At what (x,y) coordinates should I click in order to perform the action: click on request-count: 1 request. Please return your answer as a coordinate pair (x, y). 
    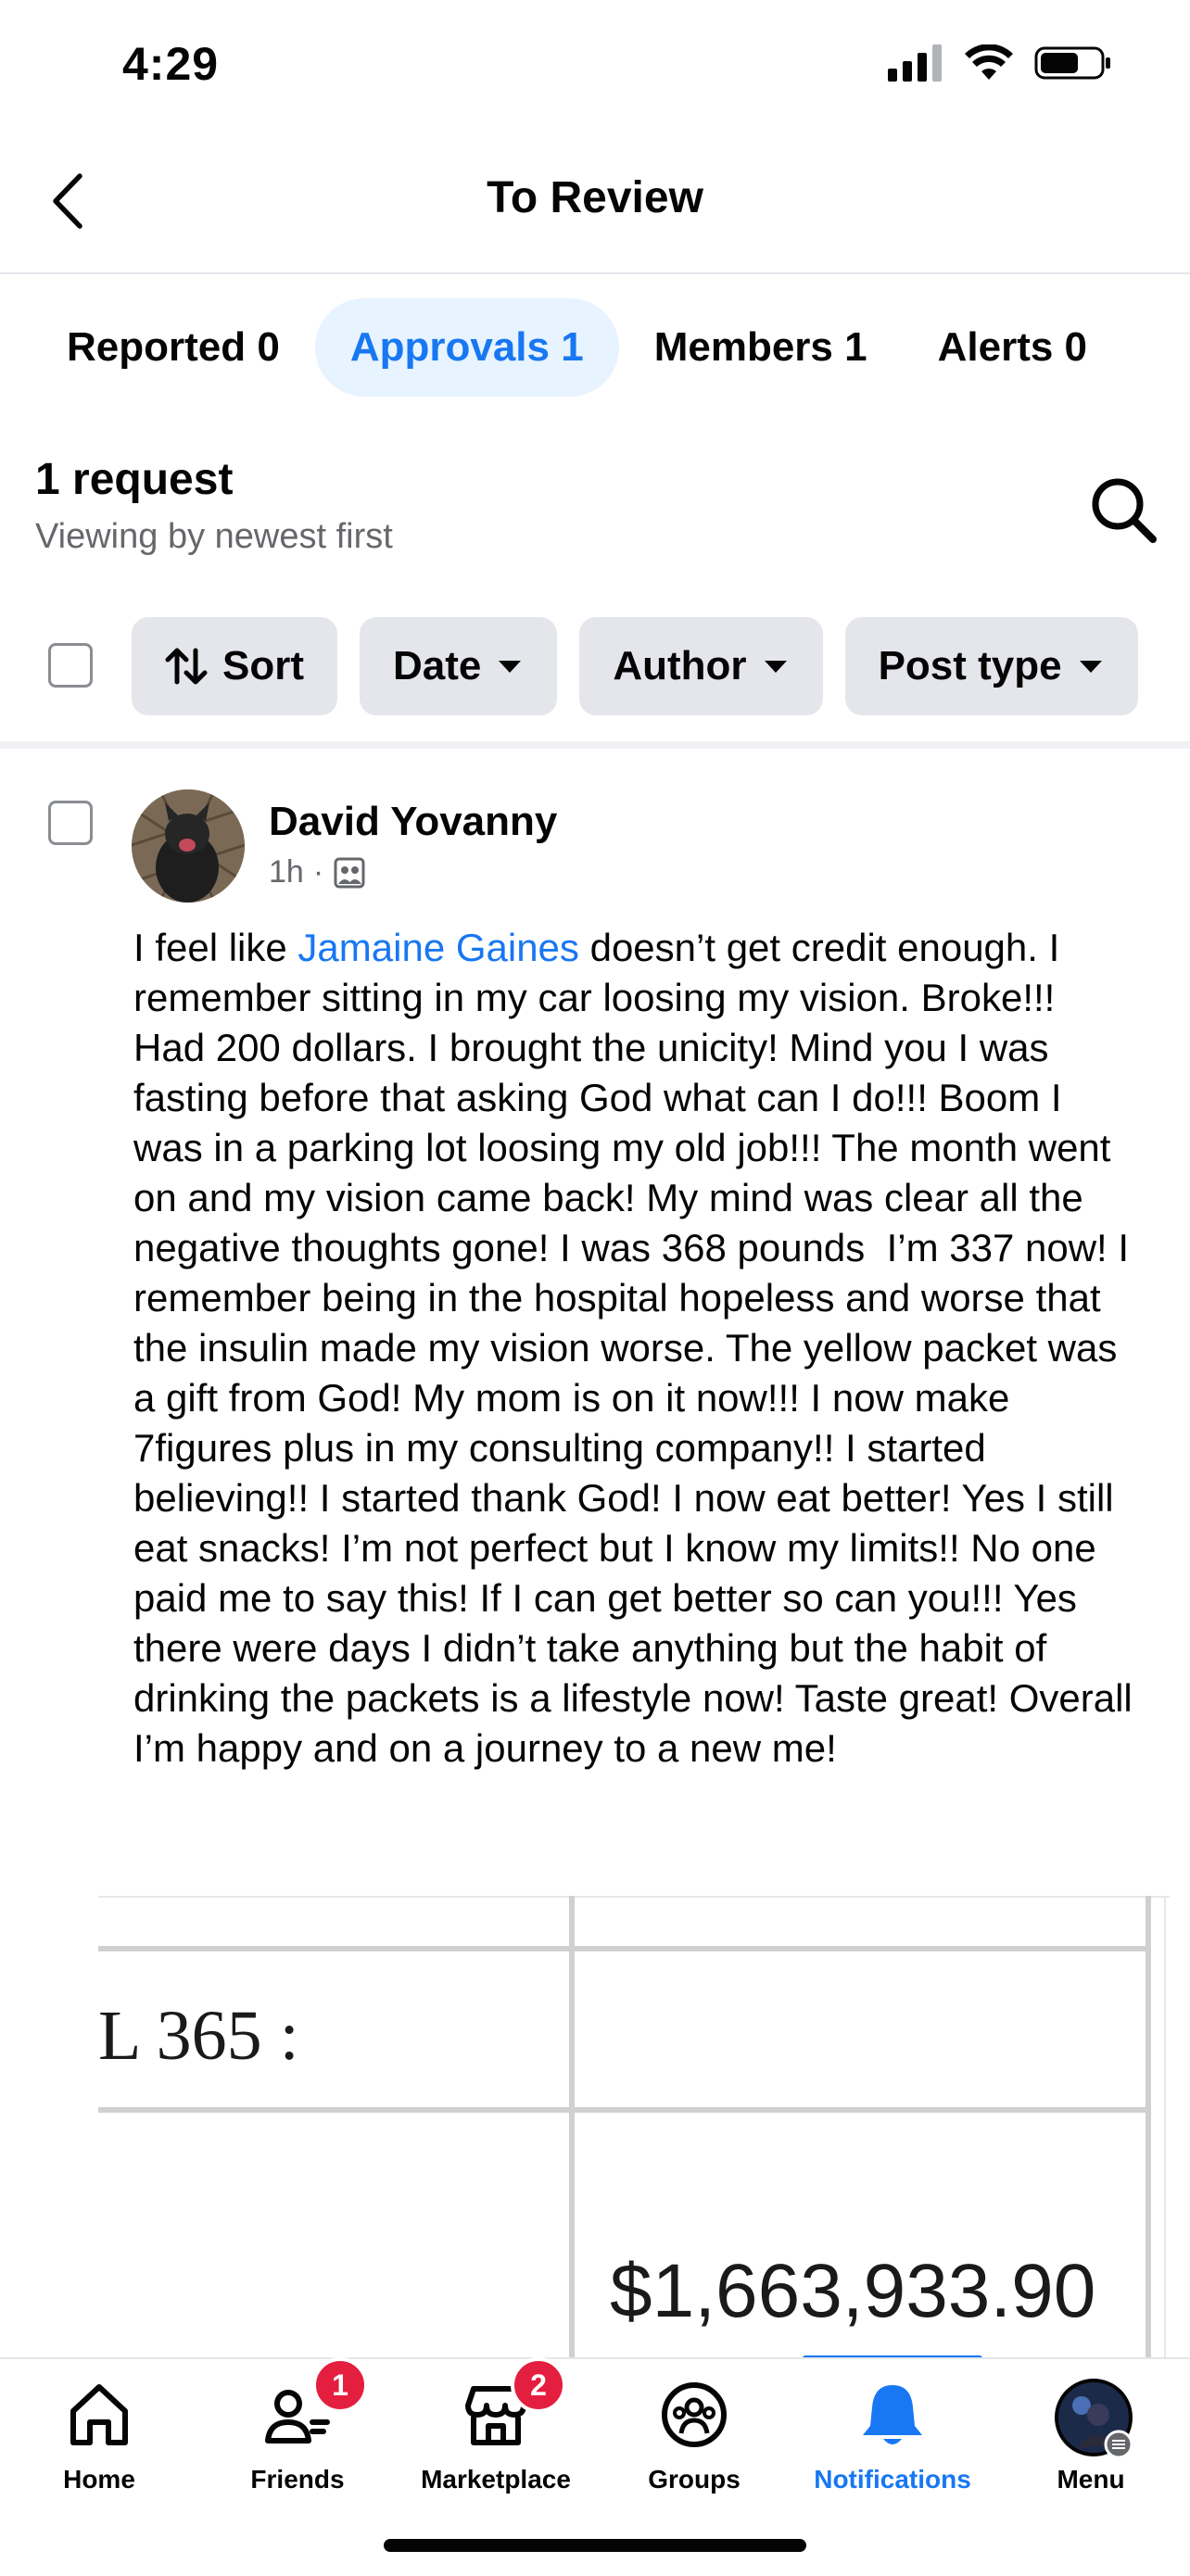
    Looking at the image, I should click on (134, 479).